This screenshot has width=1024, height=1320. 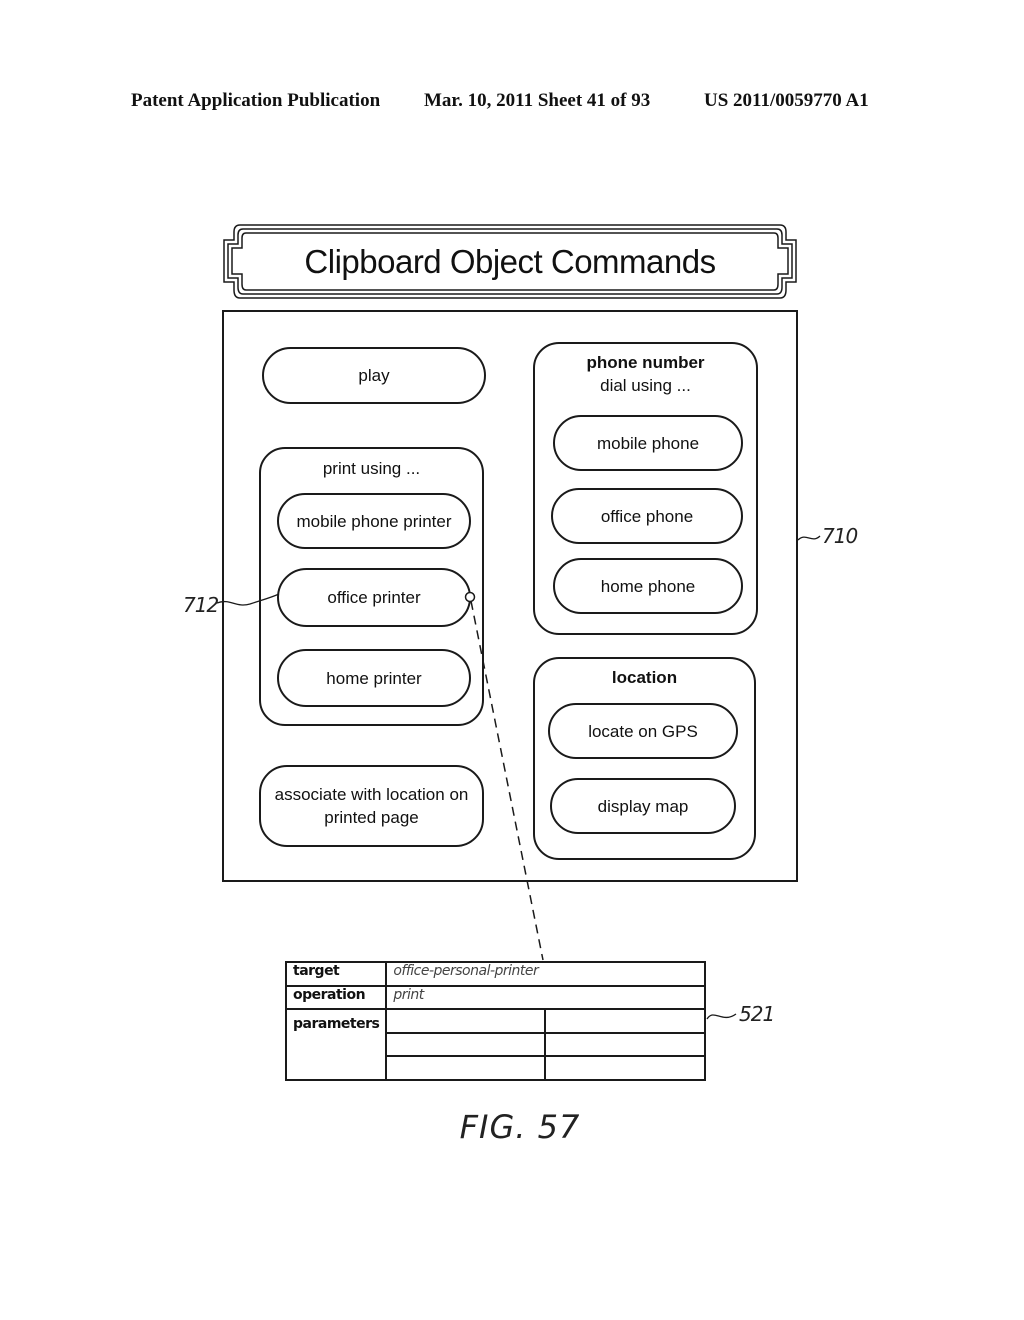 I want to click on table-row: target office-personal-printer, so click(x=495, y=974).